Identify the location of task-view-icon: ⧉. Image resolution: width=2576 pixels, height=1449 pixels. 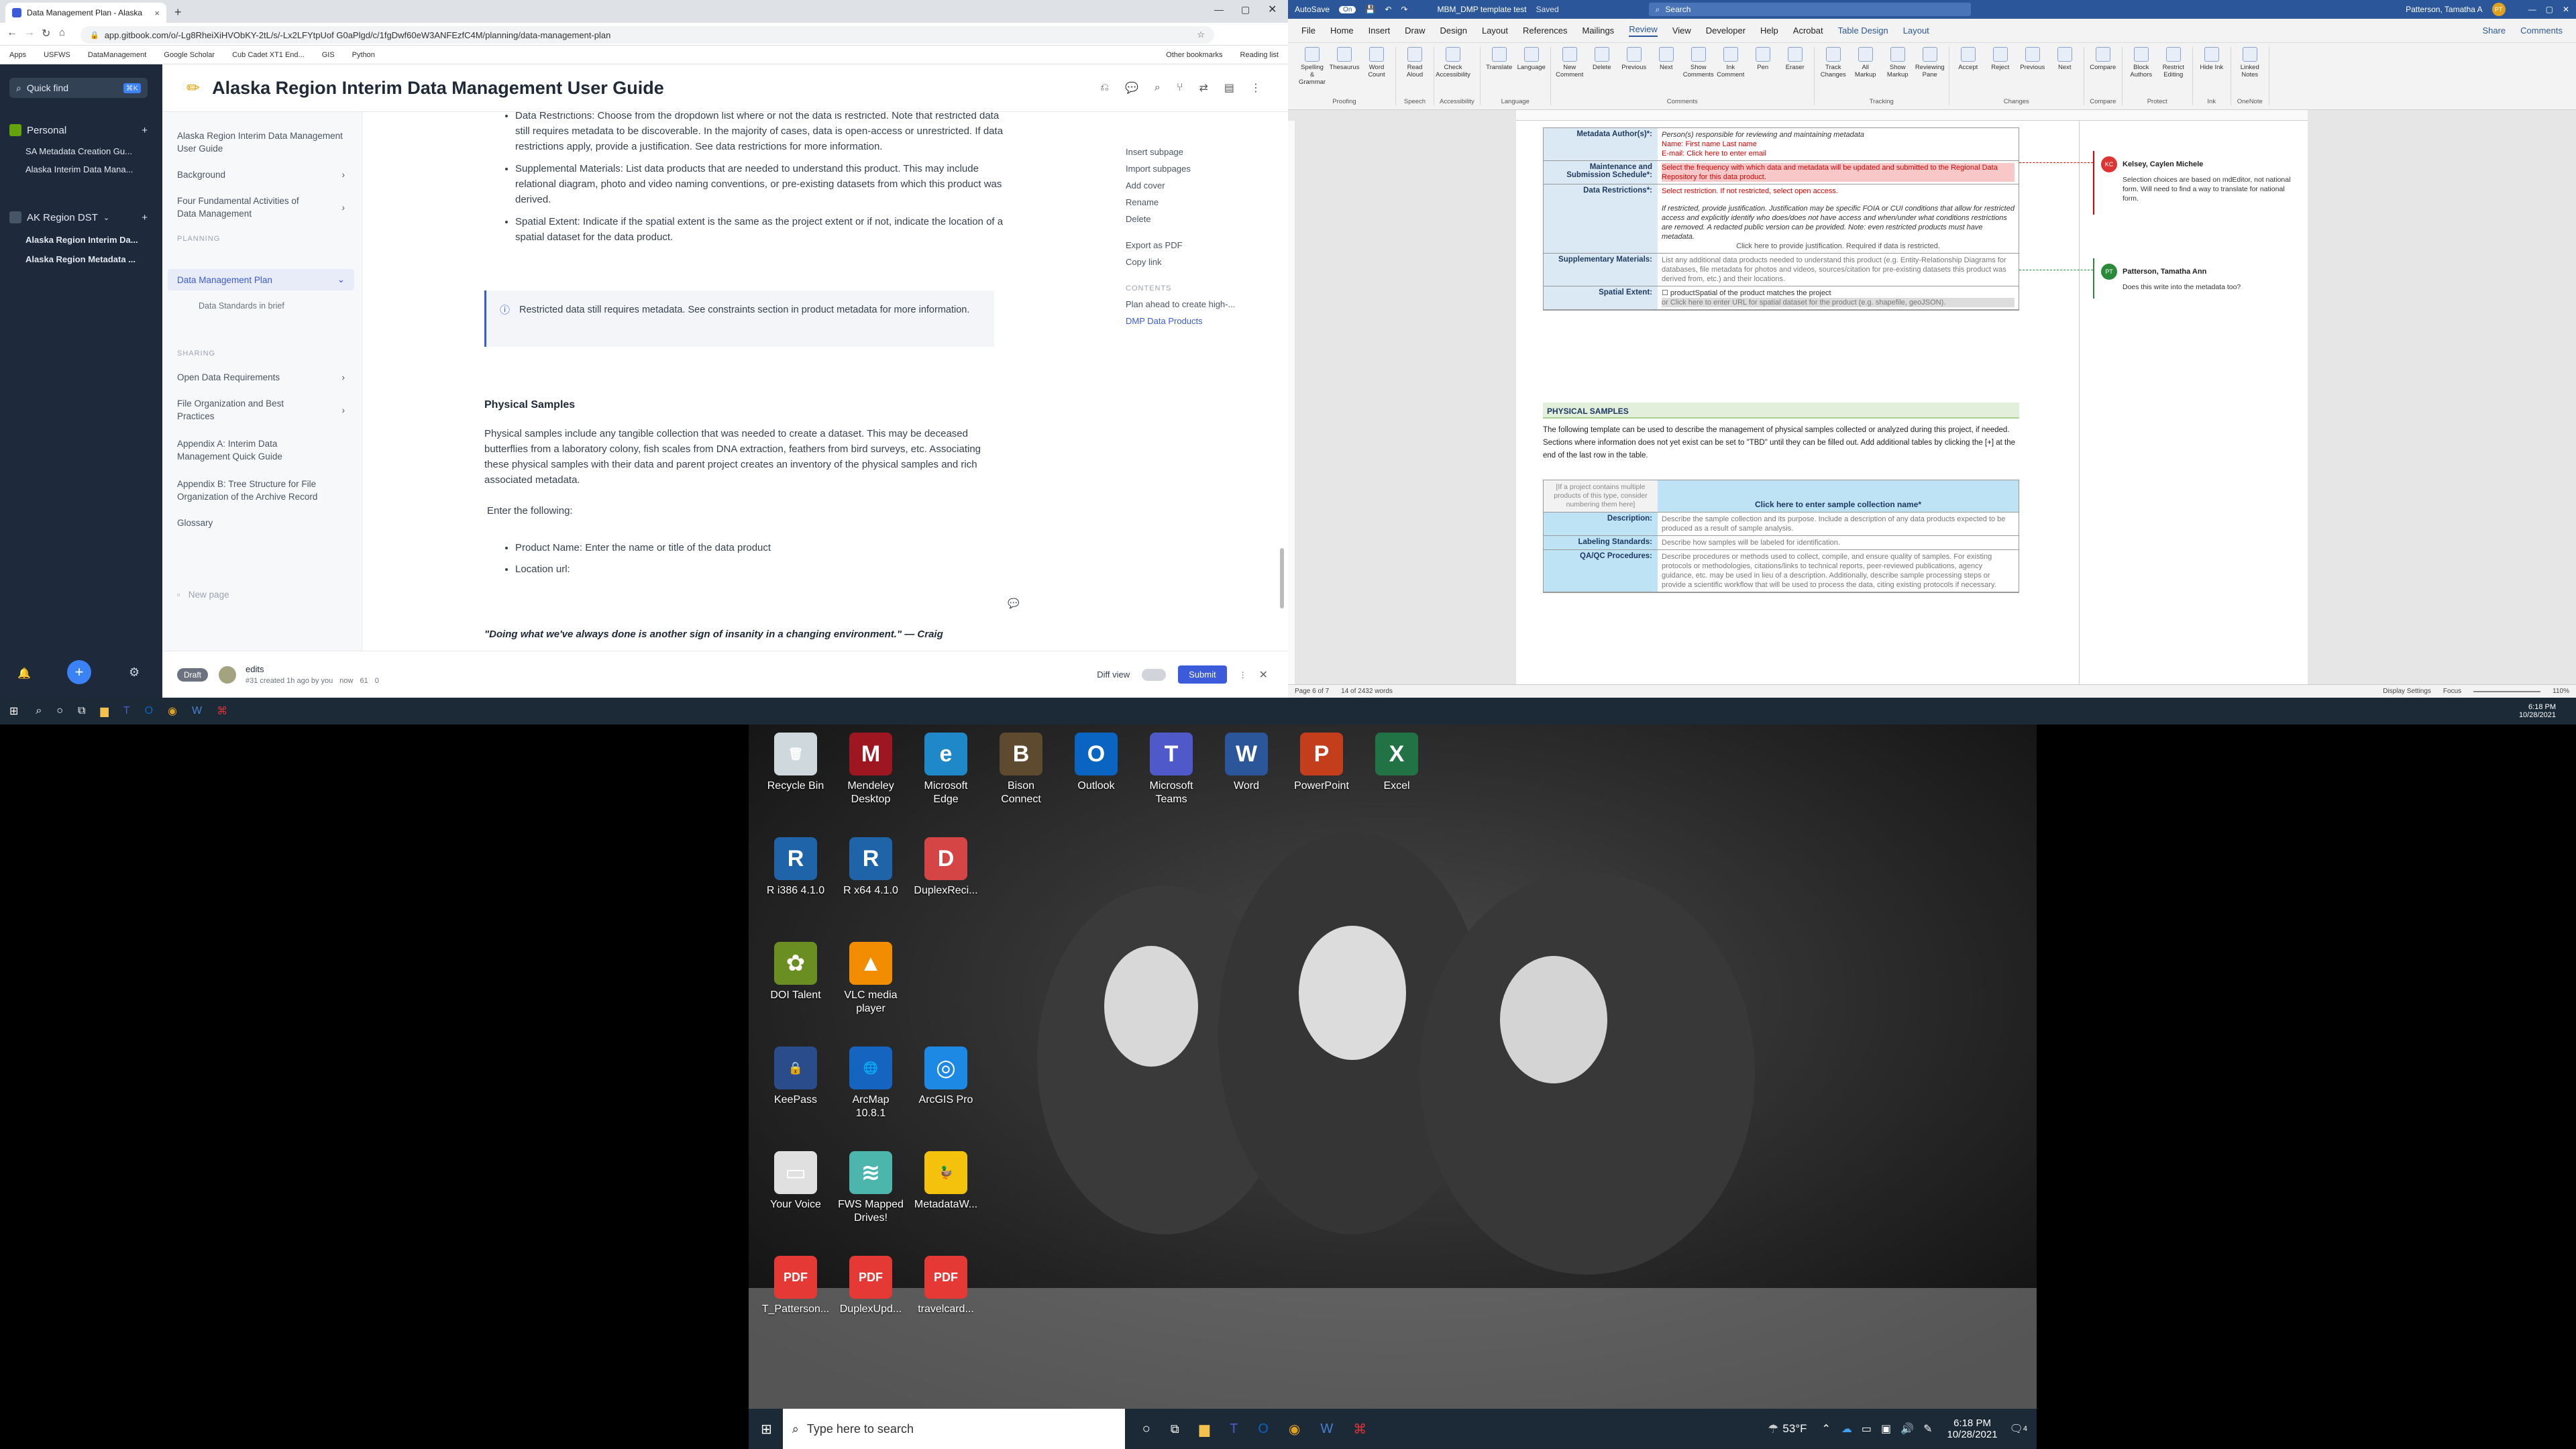
(1175, 1429).